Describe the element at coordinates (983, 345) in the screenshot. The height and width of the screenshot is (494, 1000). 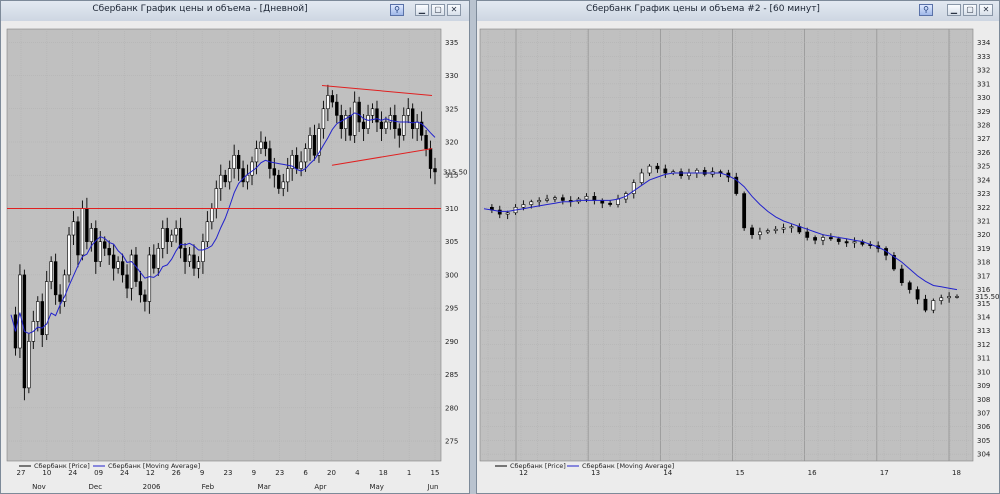
I see `y-tick-label: 312` at that location.